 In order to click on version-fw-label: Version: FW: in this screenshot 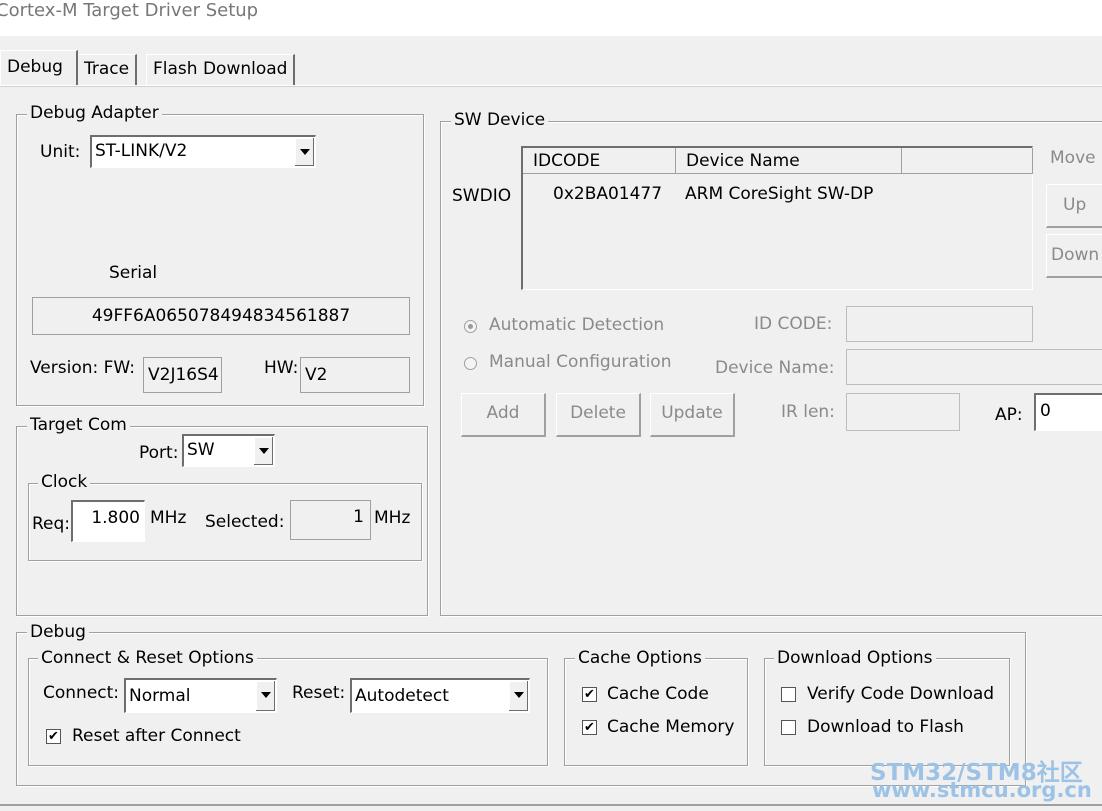, I will do `click(82, 368)`.